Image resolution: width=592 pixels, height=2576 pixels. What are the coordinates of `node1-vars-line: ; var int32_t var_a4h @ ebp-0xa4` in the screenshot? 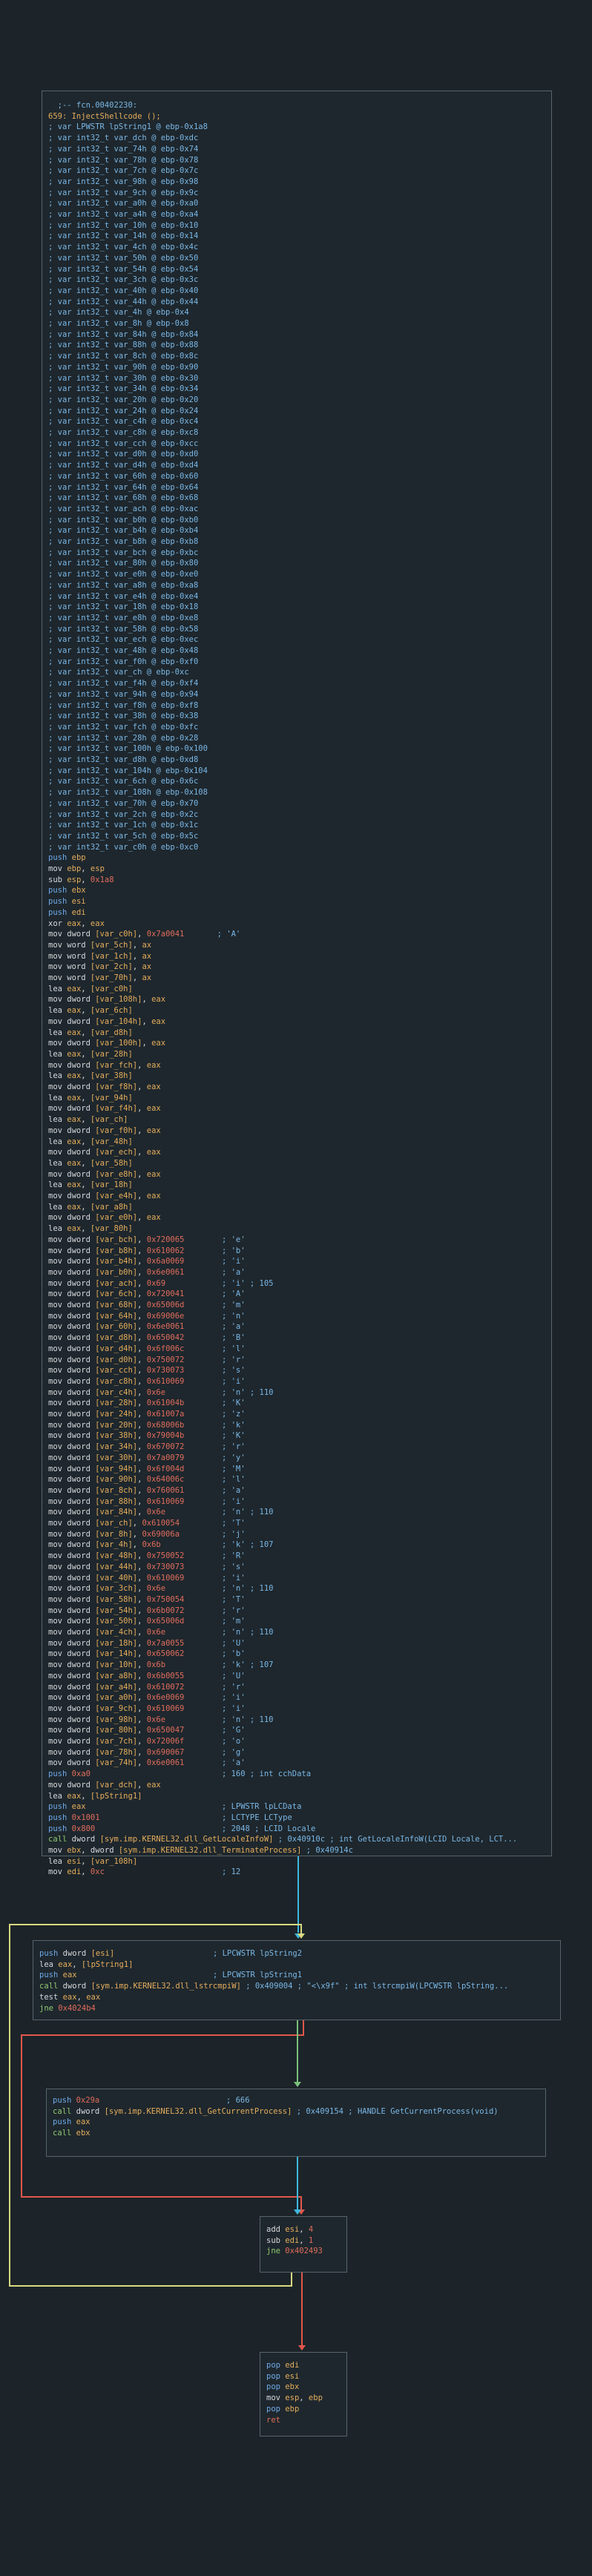 It's located at (296, 215).